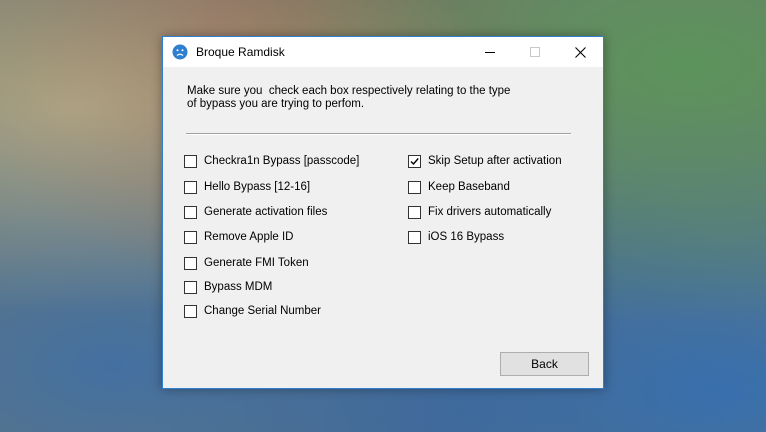 Image resolution: width=766 pixels, height=432 pixels. I want to click on back-button: Back, so click(544, 364).